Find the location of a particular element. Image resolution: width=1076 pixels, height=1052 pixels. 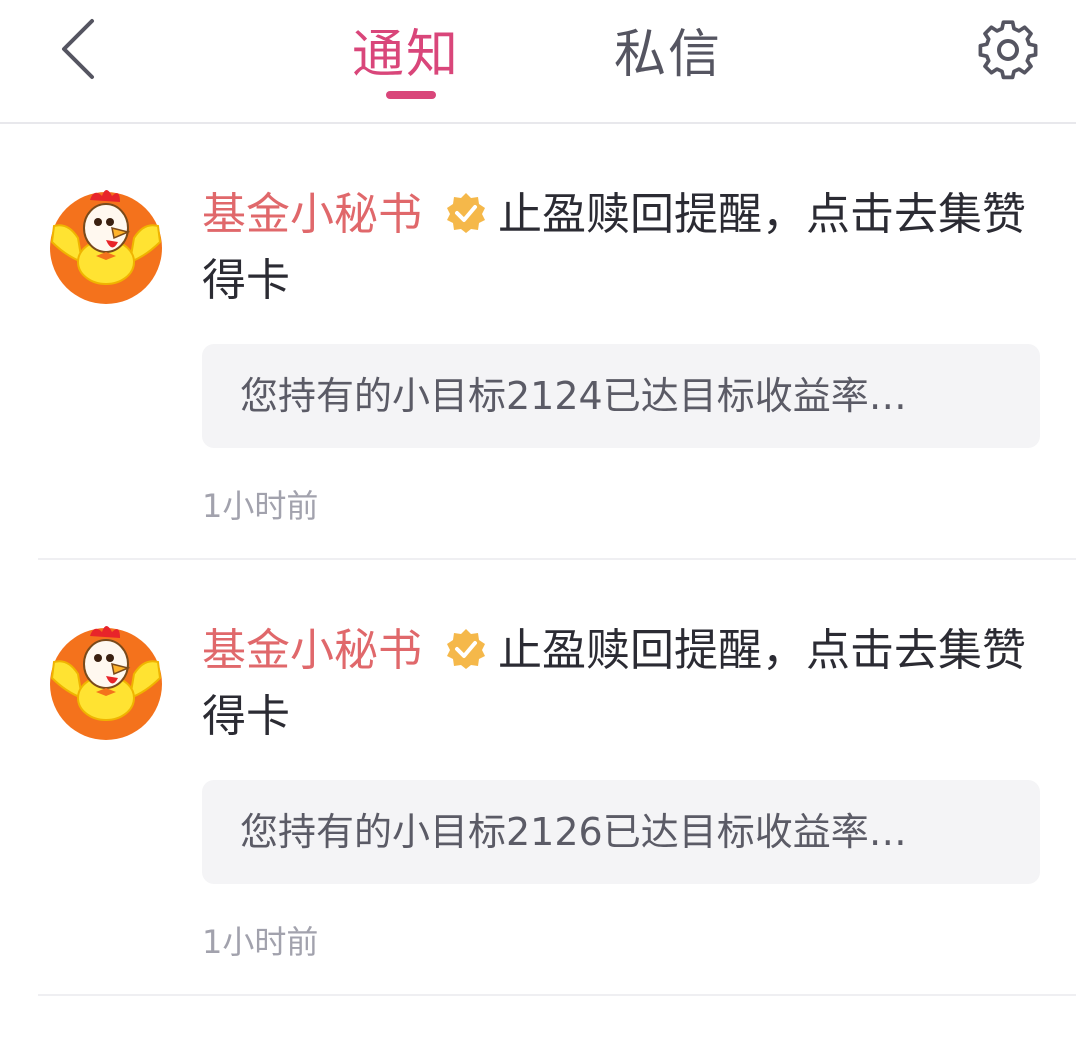

active-tab-indicator is located at coordinates (411, 95).